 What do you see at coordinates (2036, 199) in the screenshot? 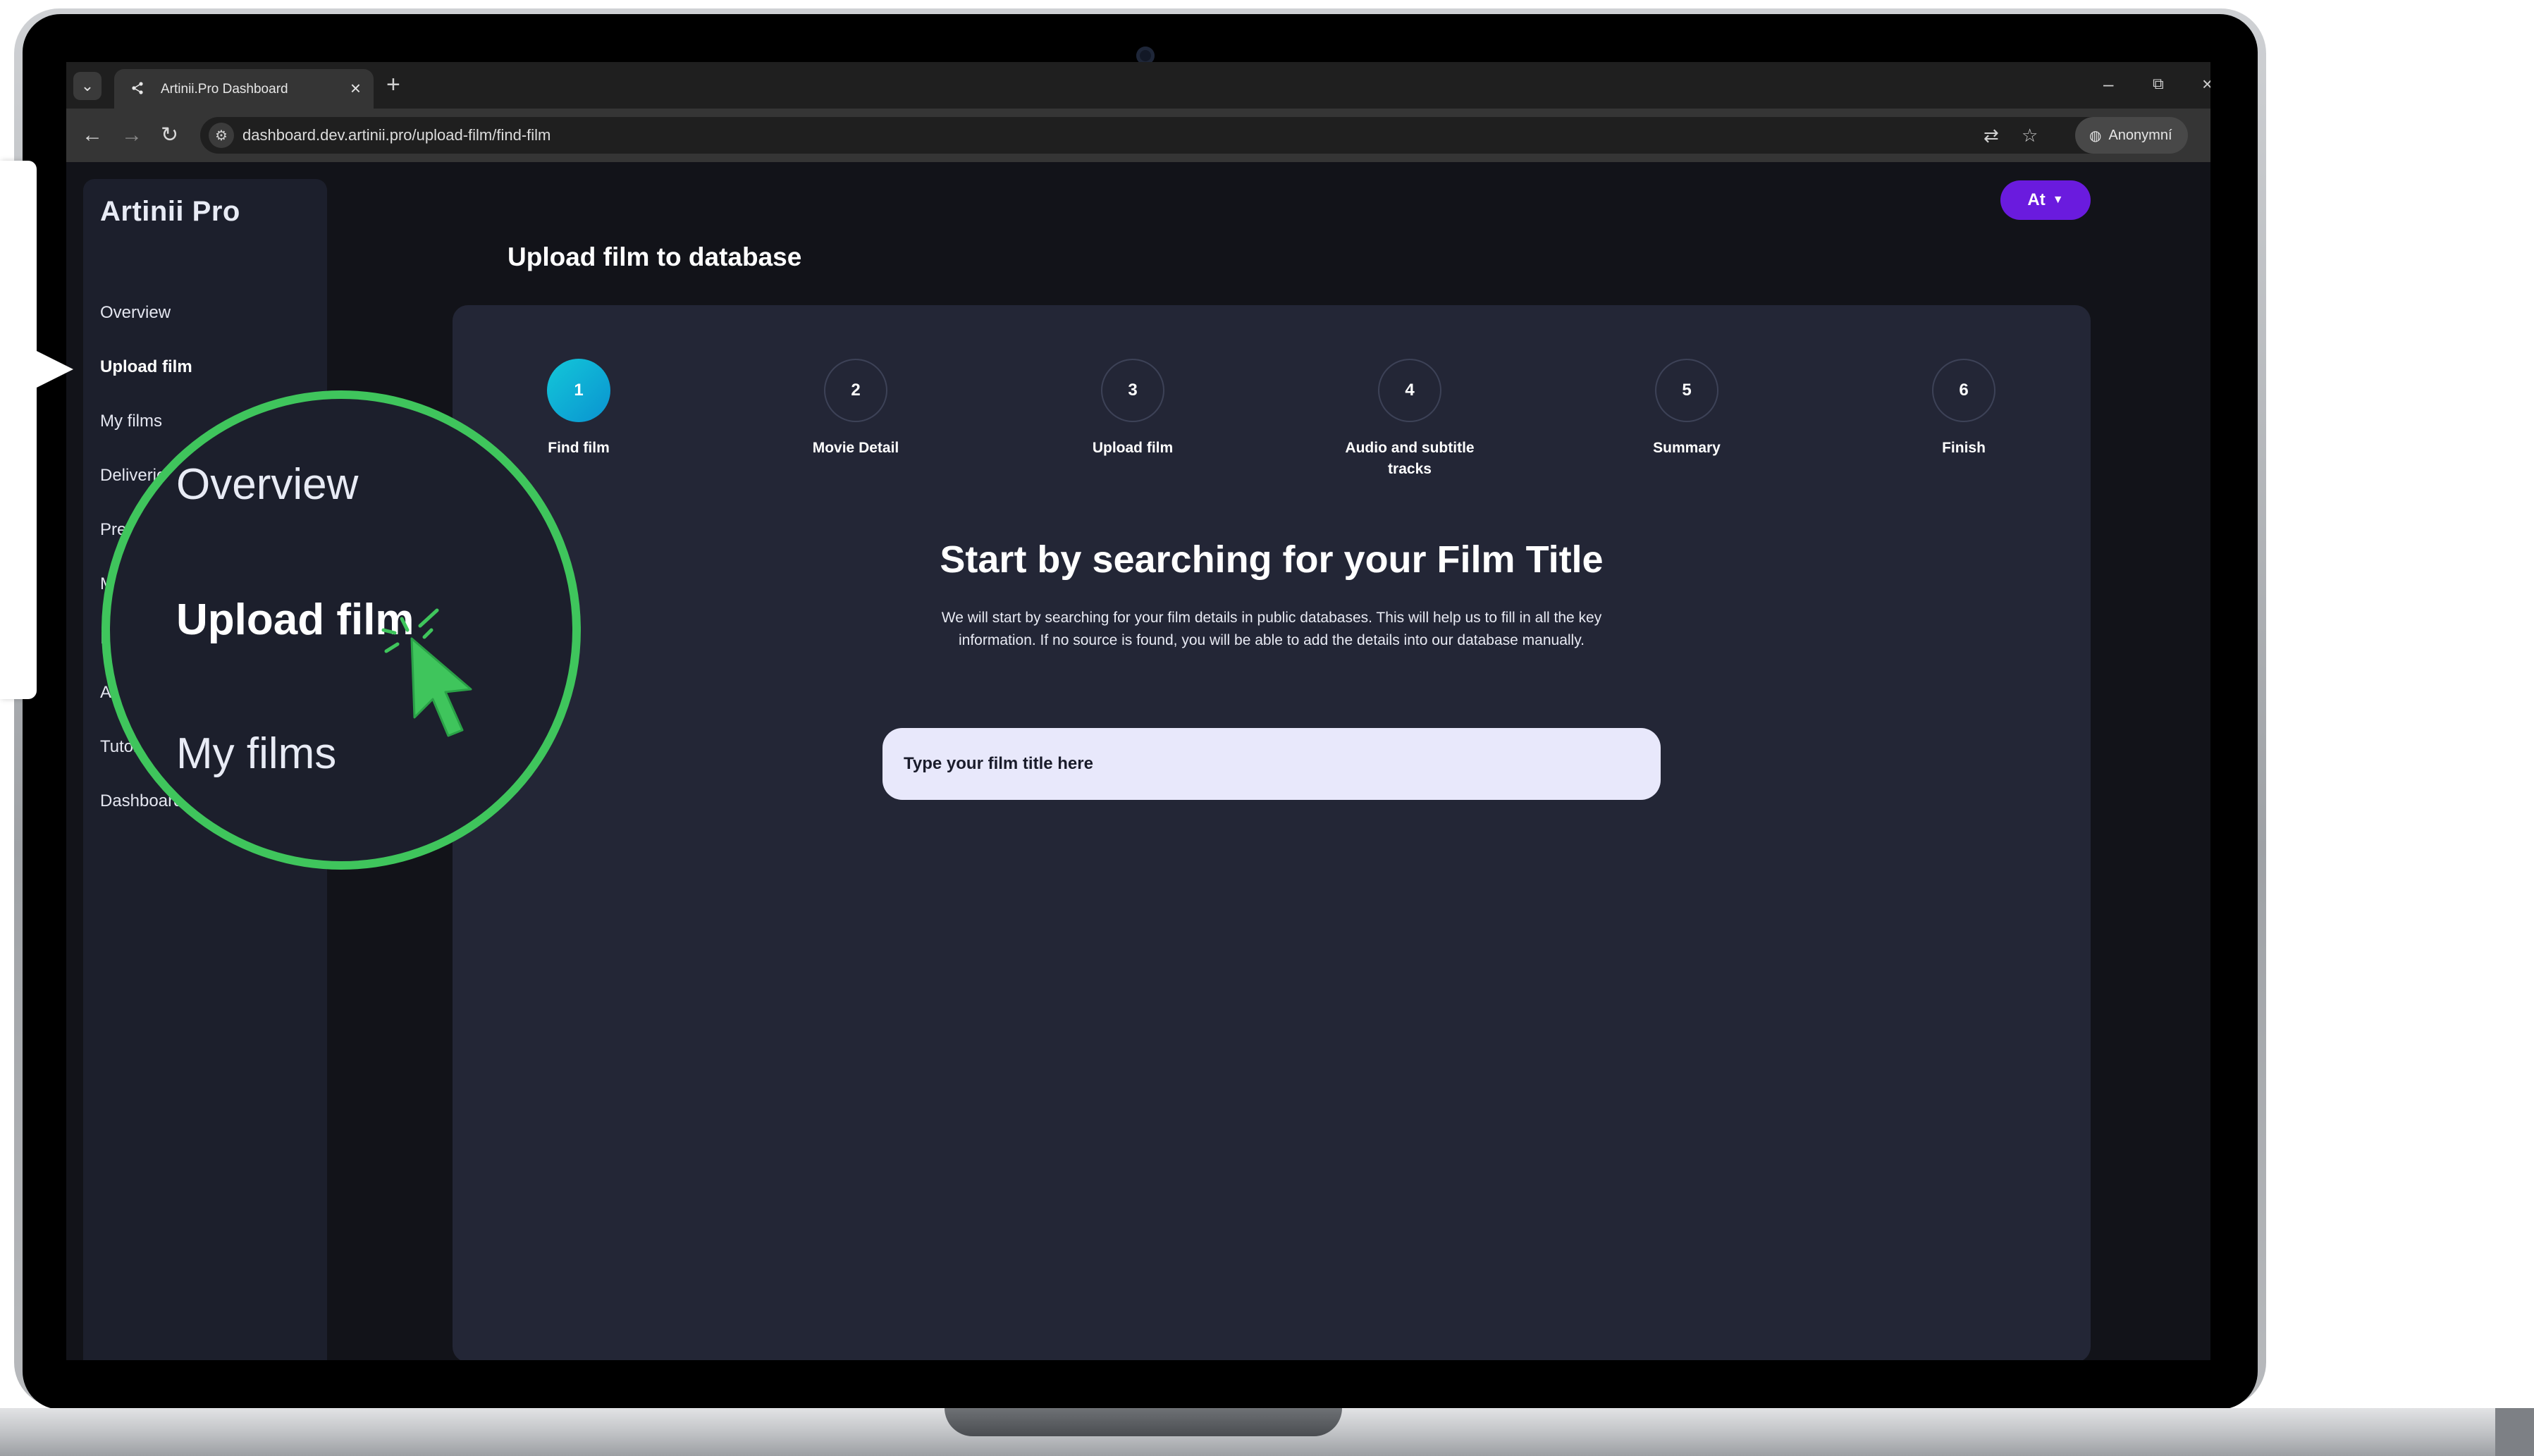
I see `user-initials: At` at bounding box center [2036, 199].